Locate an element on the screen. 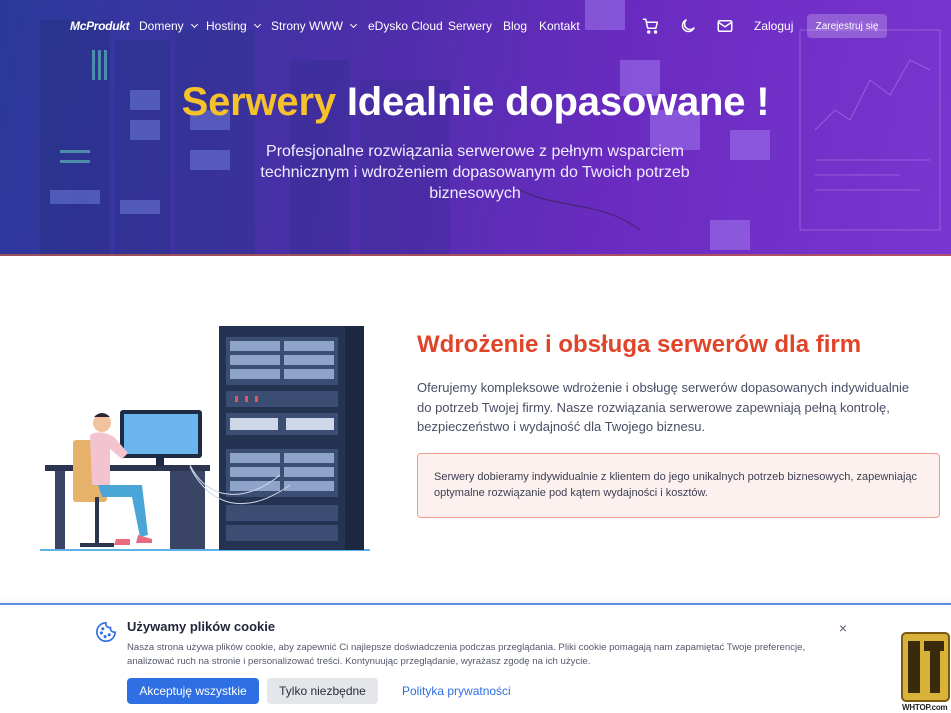 This screenshot has width=951, height=713. whtop-watermark-logo is located at coordinates (925, 667).